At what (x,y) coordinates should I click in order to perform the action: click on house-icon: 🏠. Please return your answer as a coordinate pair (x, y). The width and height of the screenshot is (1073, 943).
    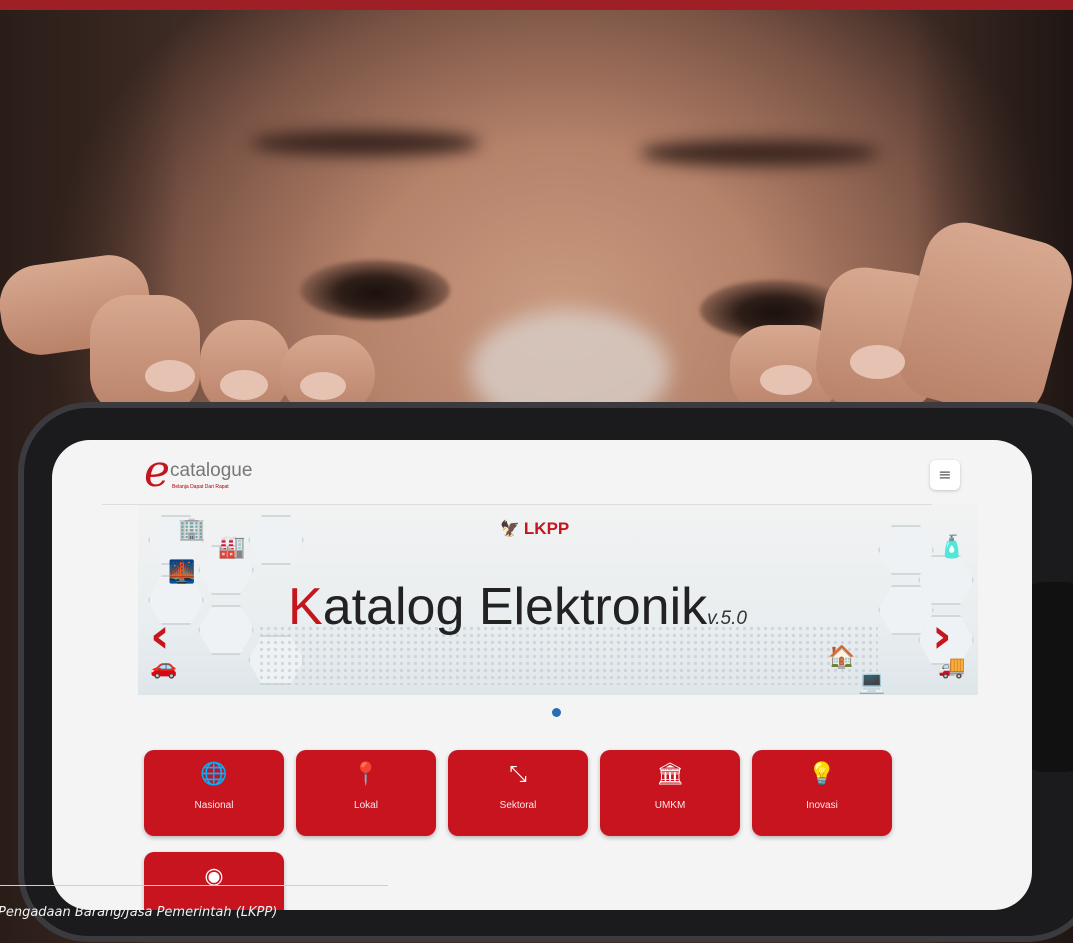
    Looking at the image, I should click on (842, 657).